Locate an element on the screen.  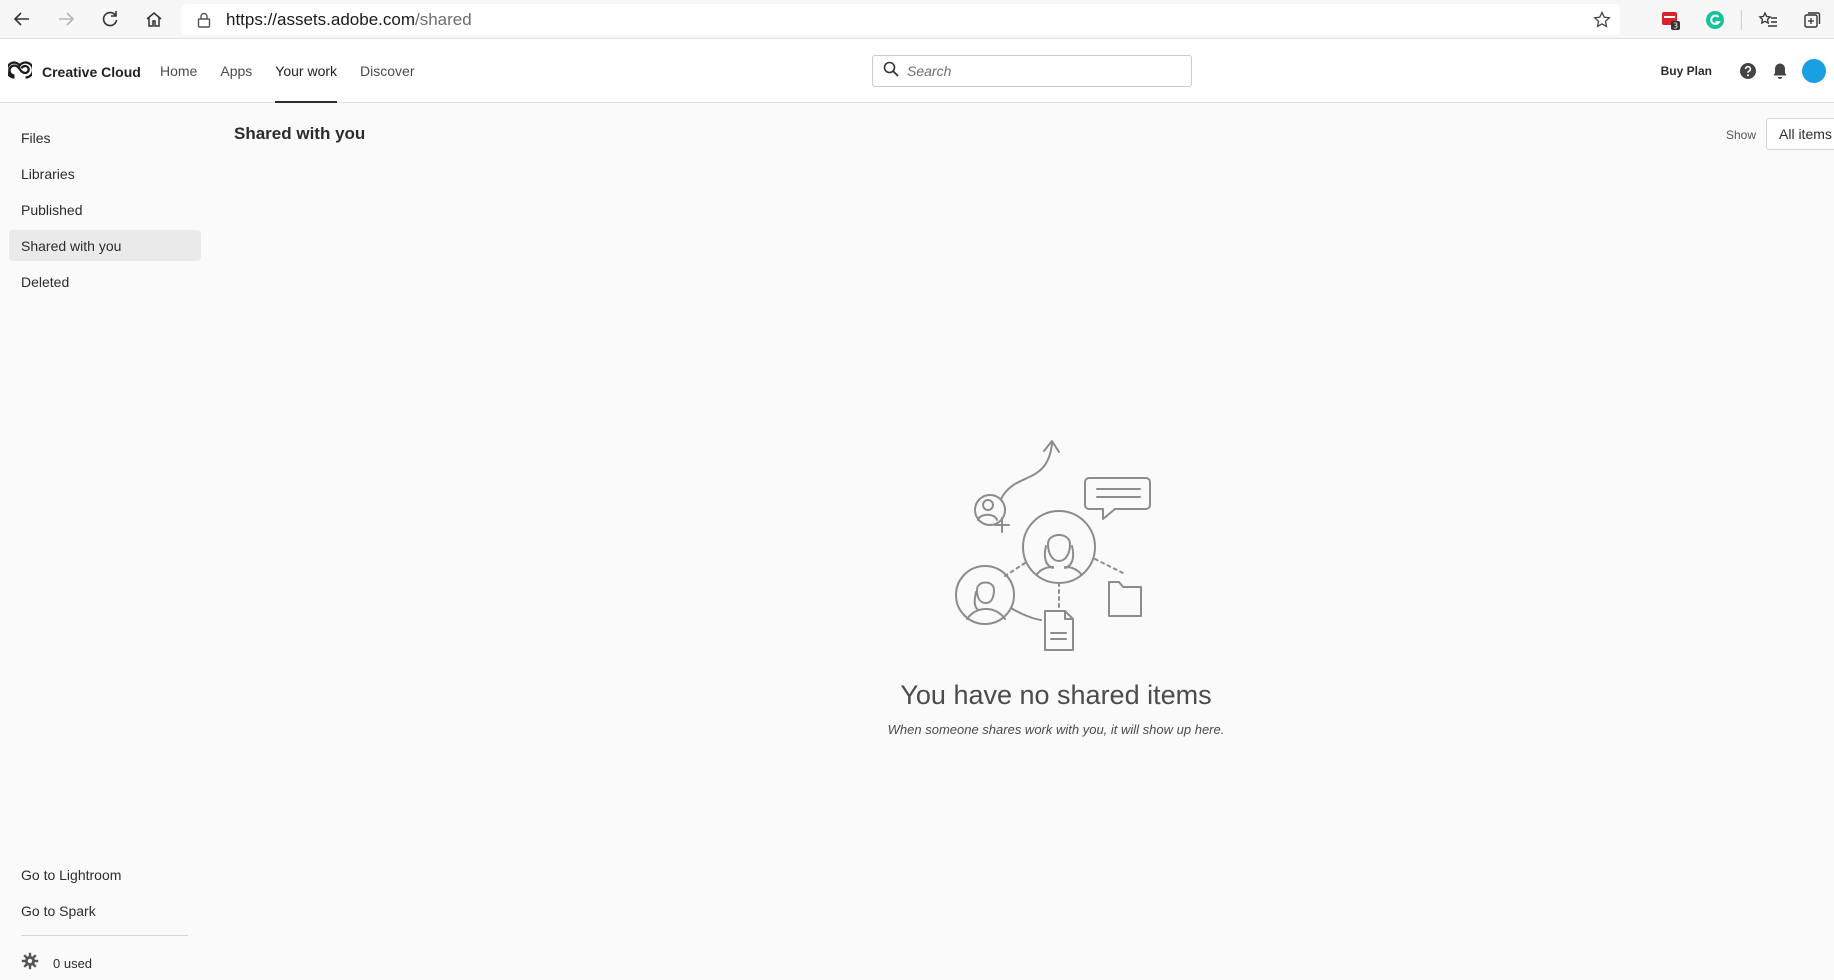
brand: Creative Cloud is located at coordinates (73, 71).